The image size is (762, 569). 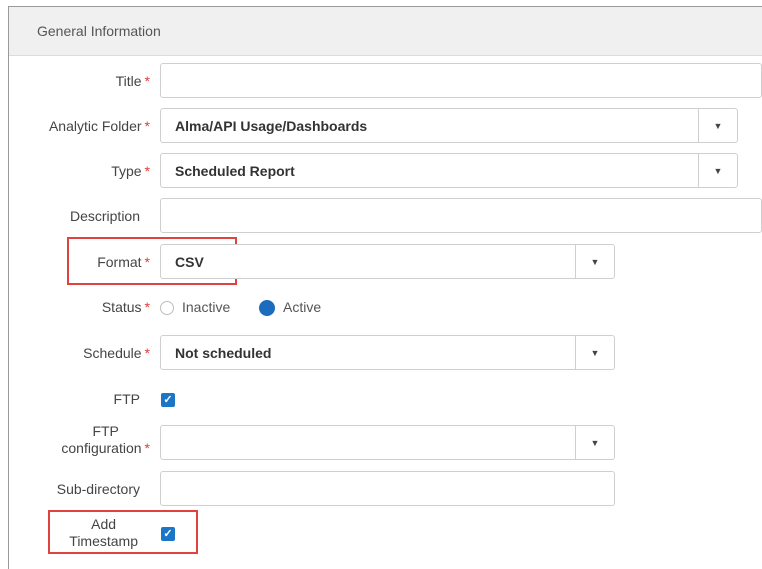 I want to click on format-label: Format *, so click(x=123, y=262).